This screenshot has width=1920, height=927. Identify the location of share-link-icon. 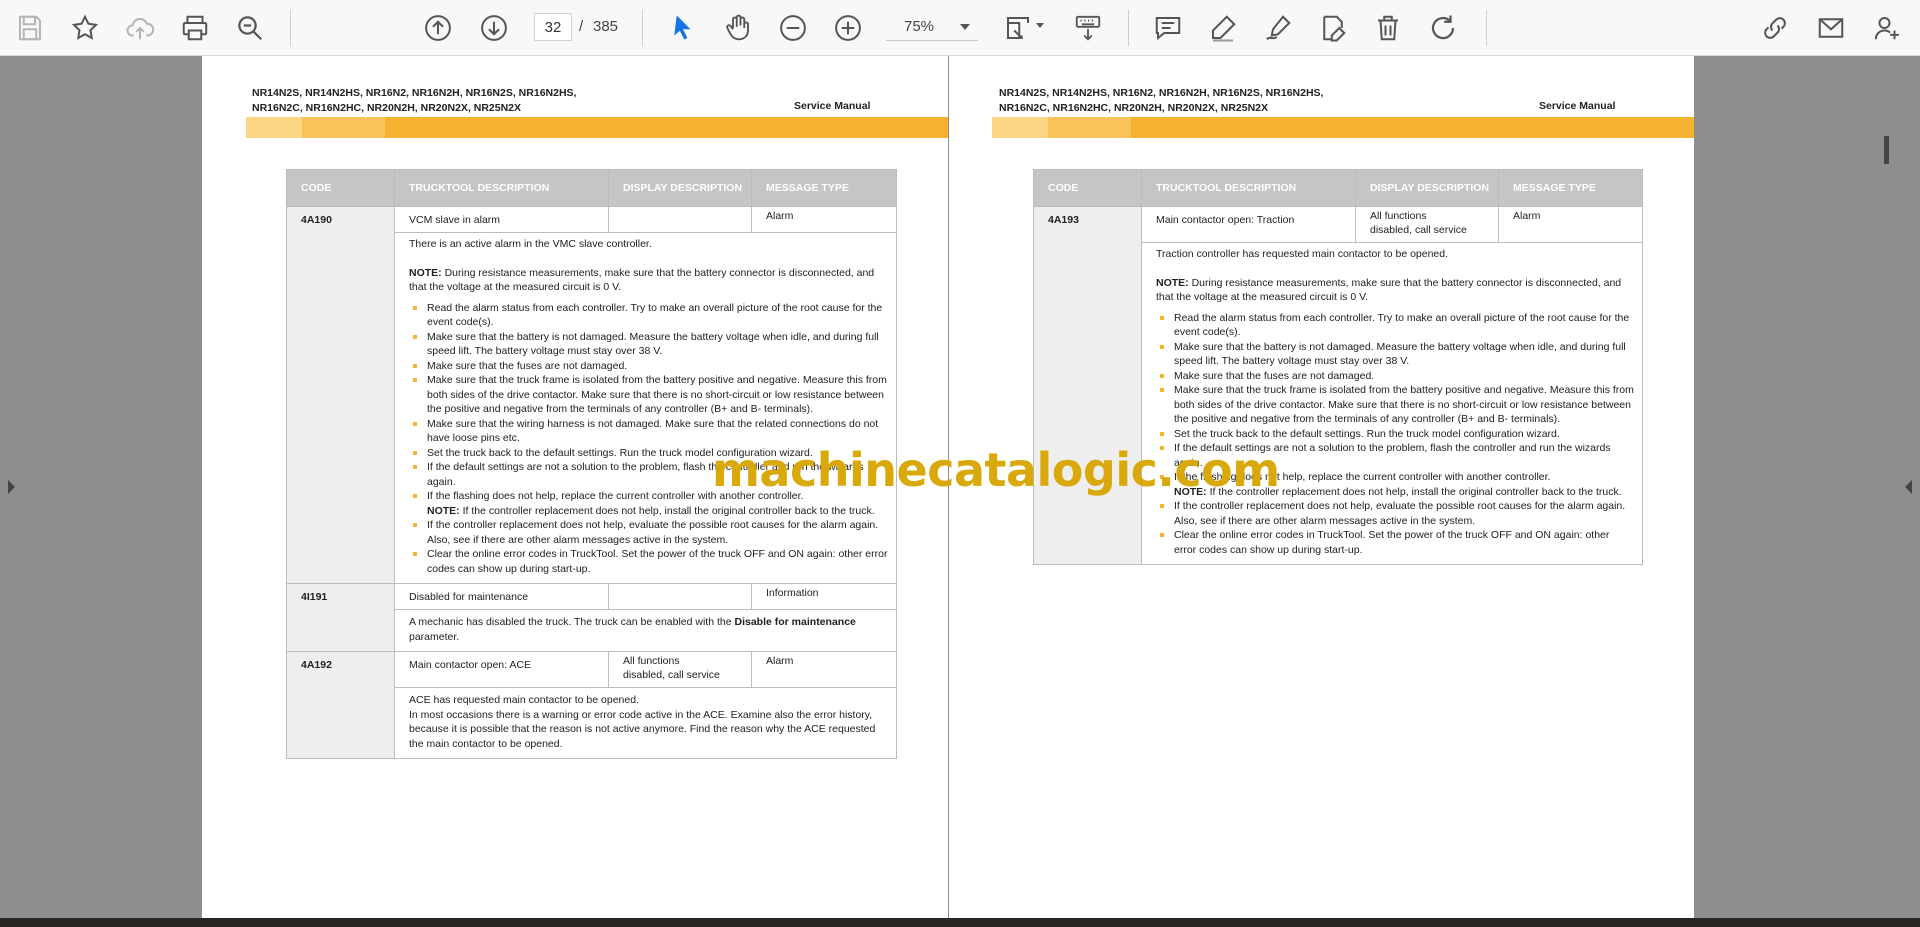
(1775, 28).